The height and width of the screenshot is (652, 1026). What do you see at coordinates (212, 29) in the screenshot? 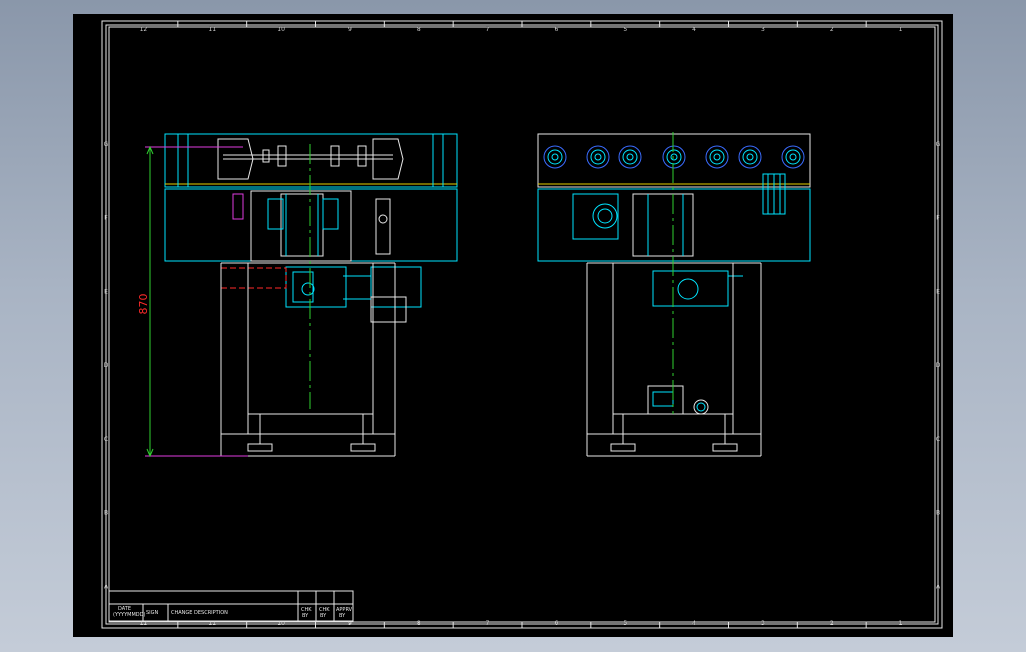
I see `column-tick-11: 11` at bounding box center [212, 29].